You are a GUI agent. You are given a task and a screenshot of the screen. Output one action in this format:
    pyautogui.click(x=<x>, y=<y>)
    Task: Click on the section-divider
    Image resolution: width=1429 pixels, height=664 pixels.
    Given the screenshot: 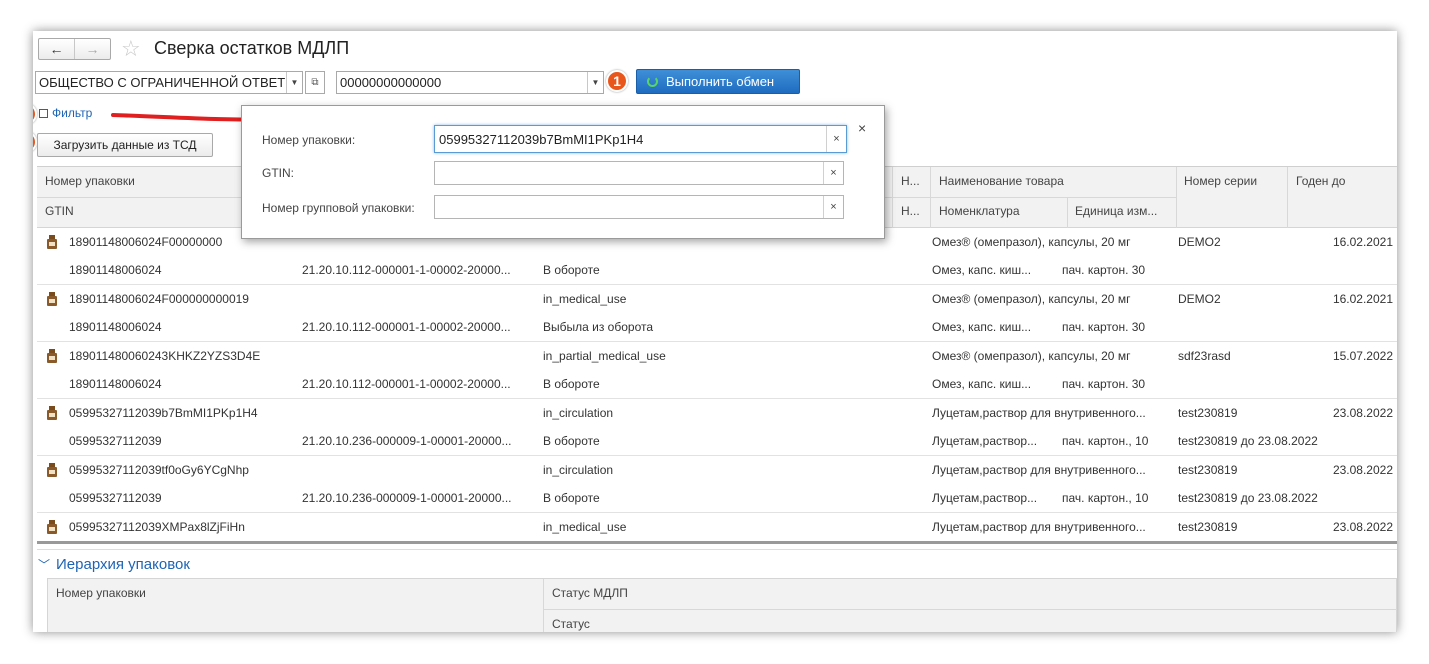 What is the action you would take?
    pyautogui.click(x=717, y=549)
    